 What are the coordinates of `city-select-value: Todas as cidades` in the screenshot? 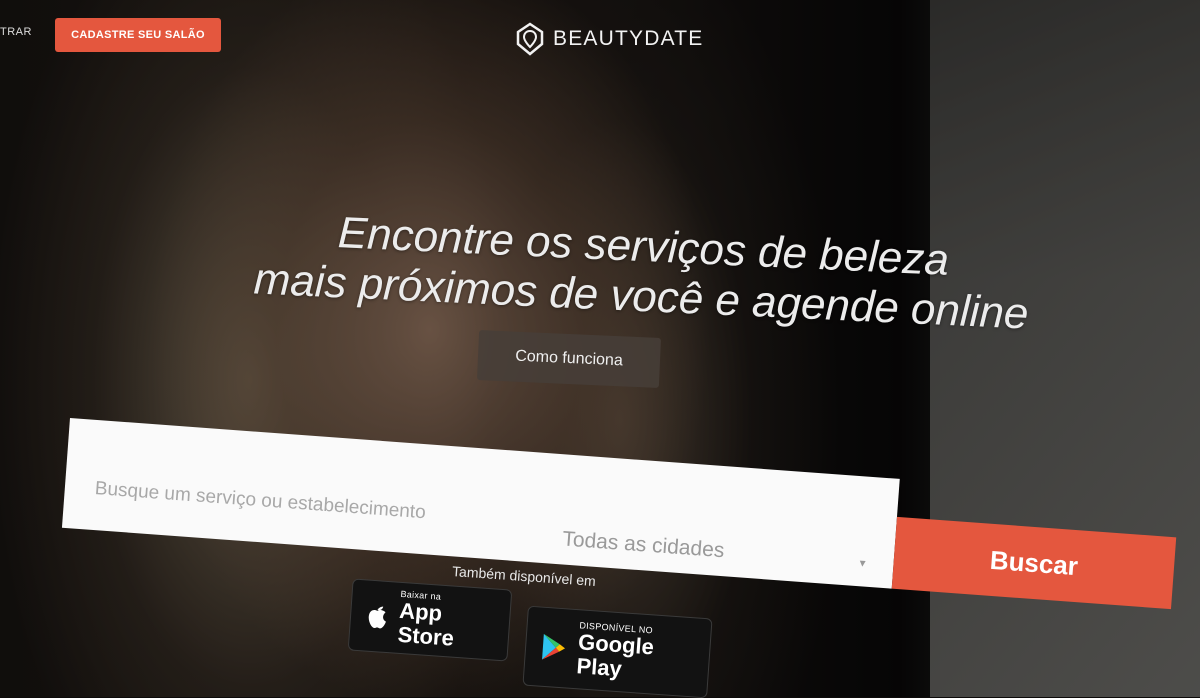 It's located at (643, 545).